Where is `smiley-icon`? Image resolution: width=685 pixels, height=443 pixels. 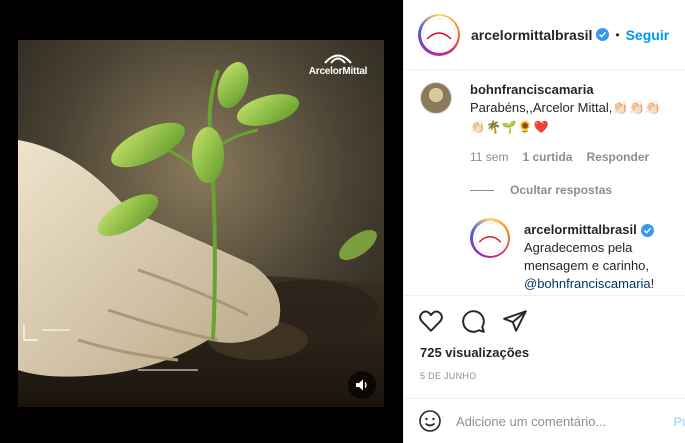
smiley-icon is located at coordinates (430, 421).